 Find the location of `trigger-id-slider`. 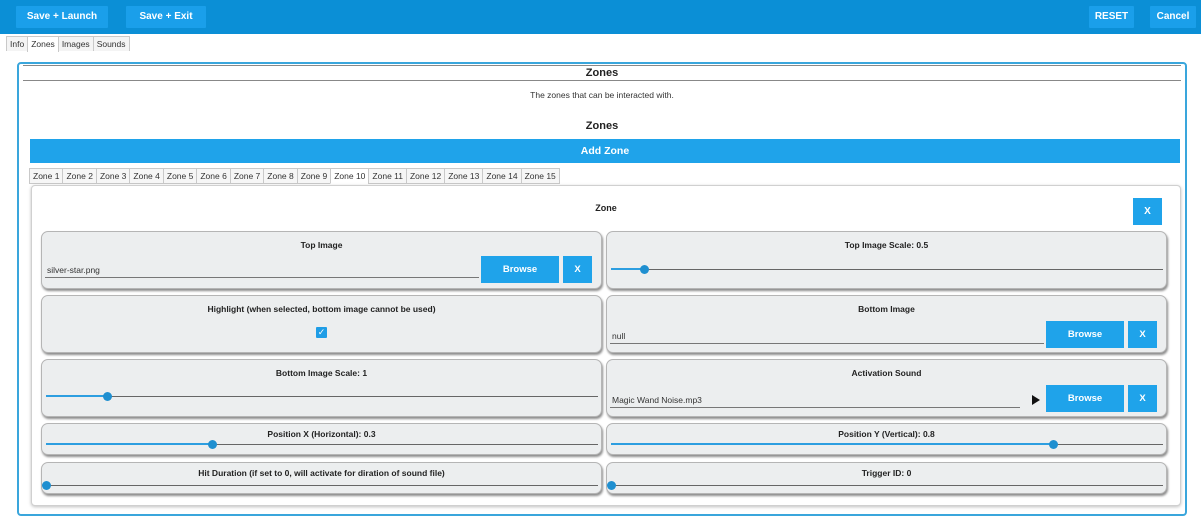

trigger-id-slider is located at coordinates (885, 485).